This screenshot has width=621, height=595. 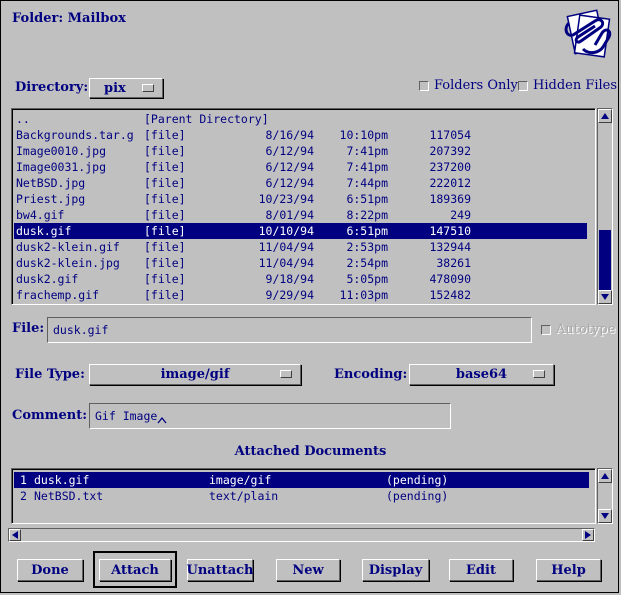 I want to click on file-size-cell: 38261, so click(x=453, y=263).